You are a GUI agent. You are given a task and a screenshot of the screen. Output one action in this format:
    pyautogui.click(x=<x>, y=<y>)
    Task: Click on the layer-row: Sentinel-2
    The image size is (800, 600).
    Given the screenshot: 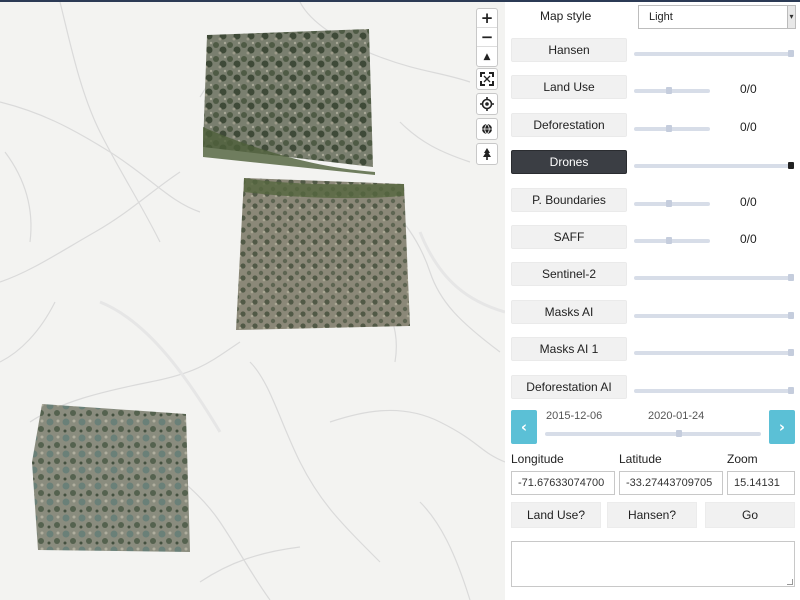 What is the action you would take?
    pyautogui.click(x=652, y=276)
    